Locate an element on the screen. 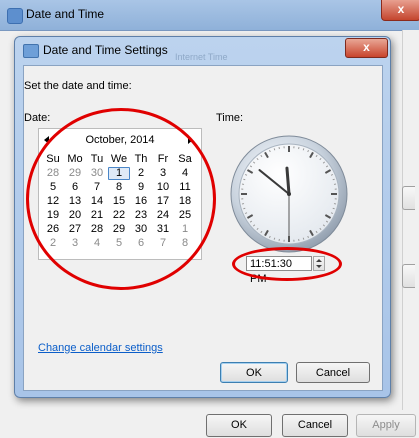  weekday-header: Fr is located at coordinates (163, 159).